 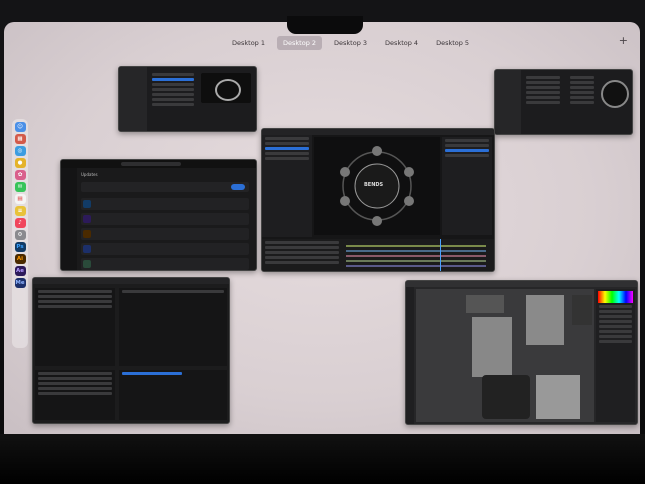 I want to click on ae-composition-viewer: BENDS, so click(x=377, y=186).